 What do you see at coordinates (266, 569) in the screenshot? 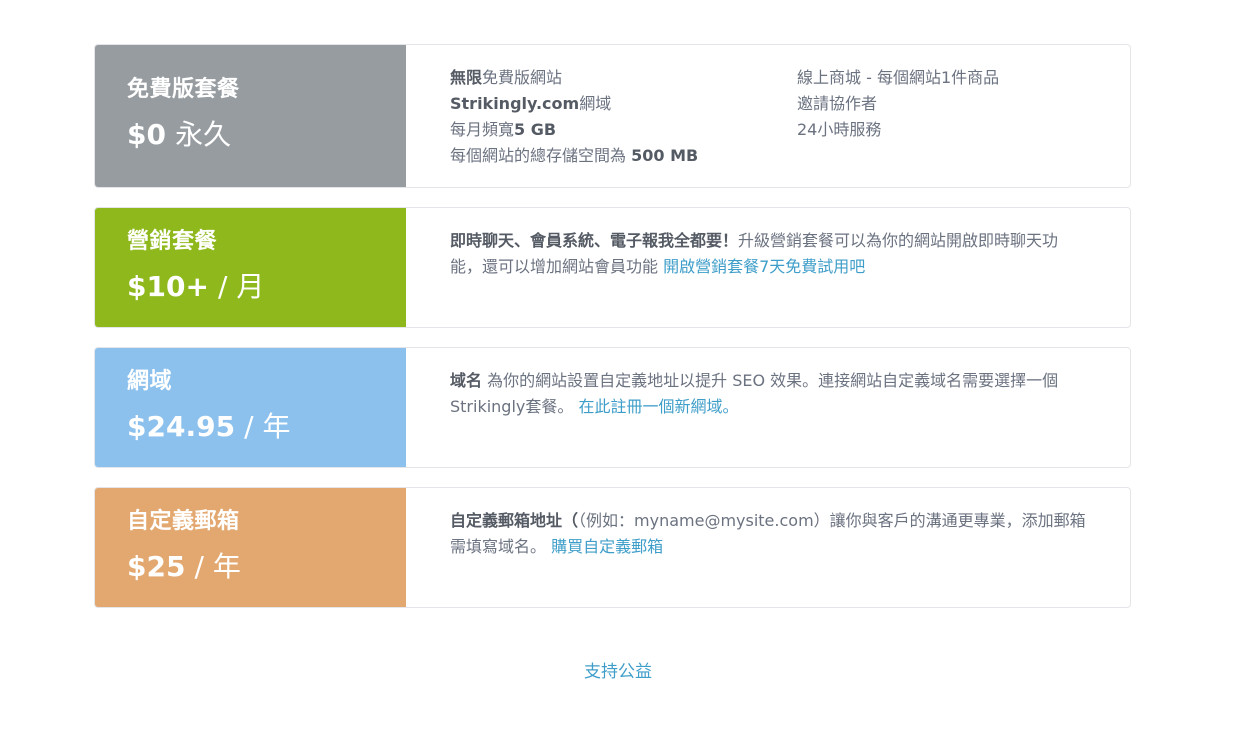
I see `plan-price: $25 / 年` at bounding box center [266, 569].